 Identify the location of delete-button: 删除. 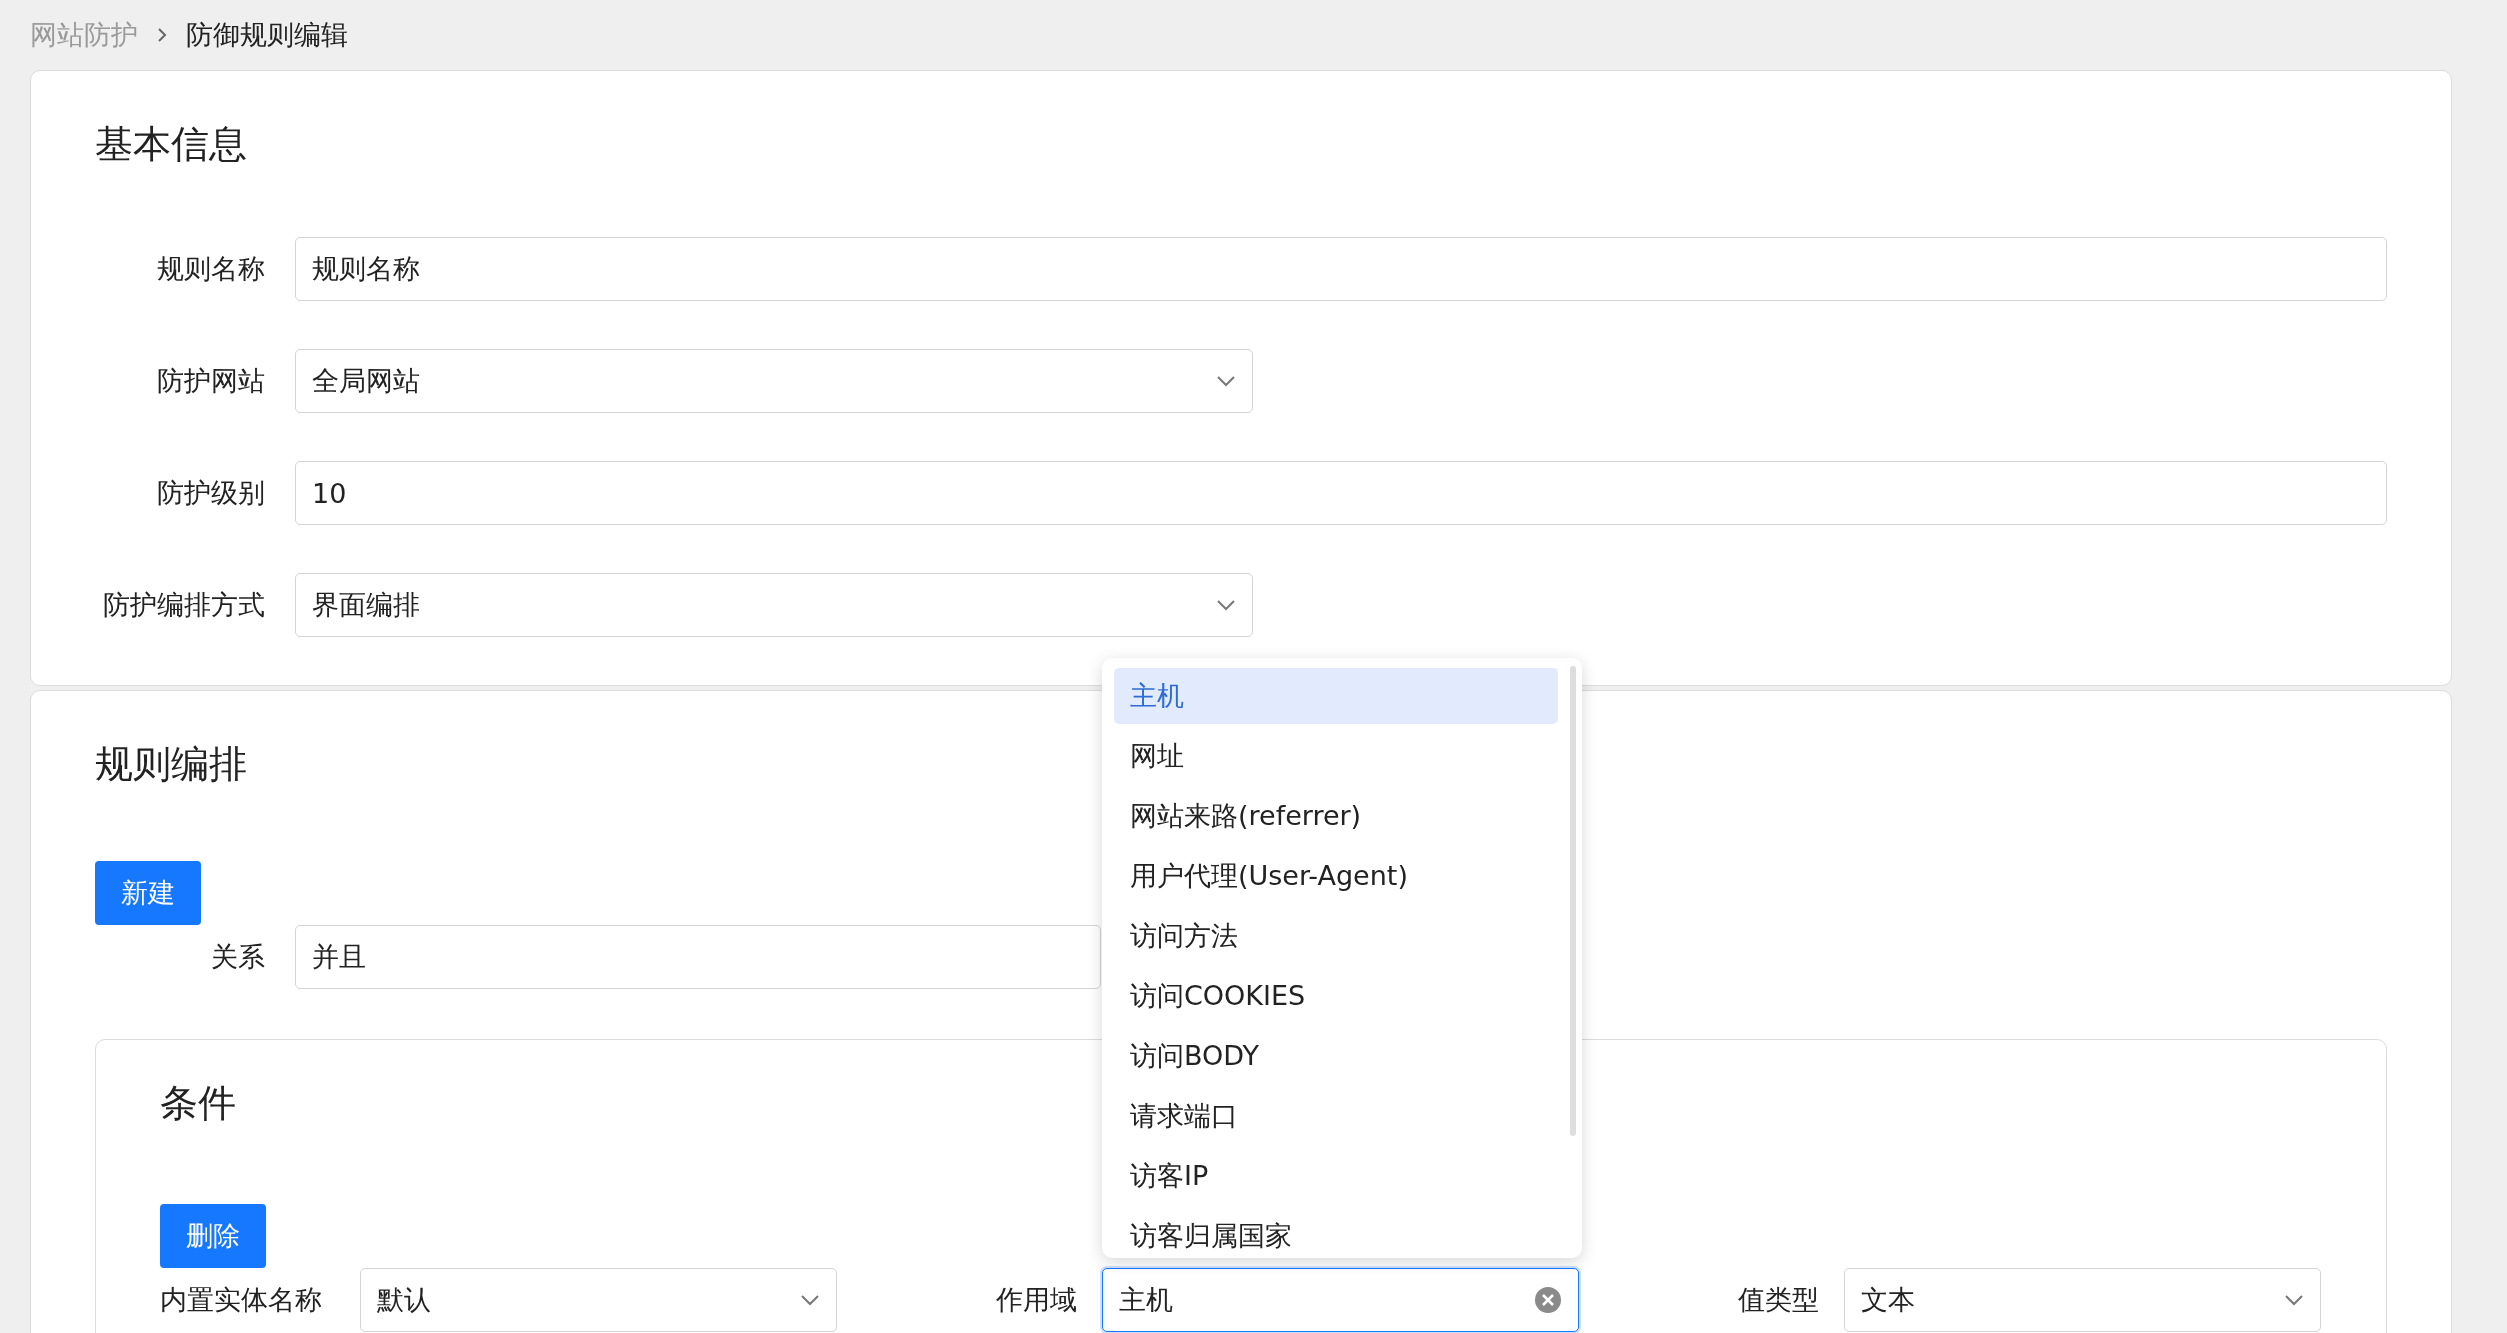
(213, 1236).